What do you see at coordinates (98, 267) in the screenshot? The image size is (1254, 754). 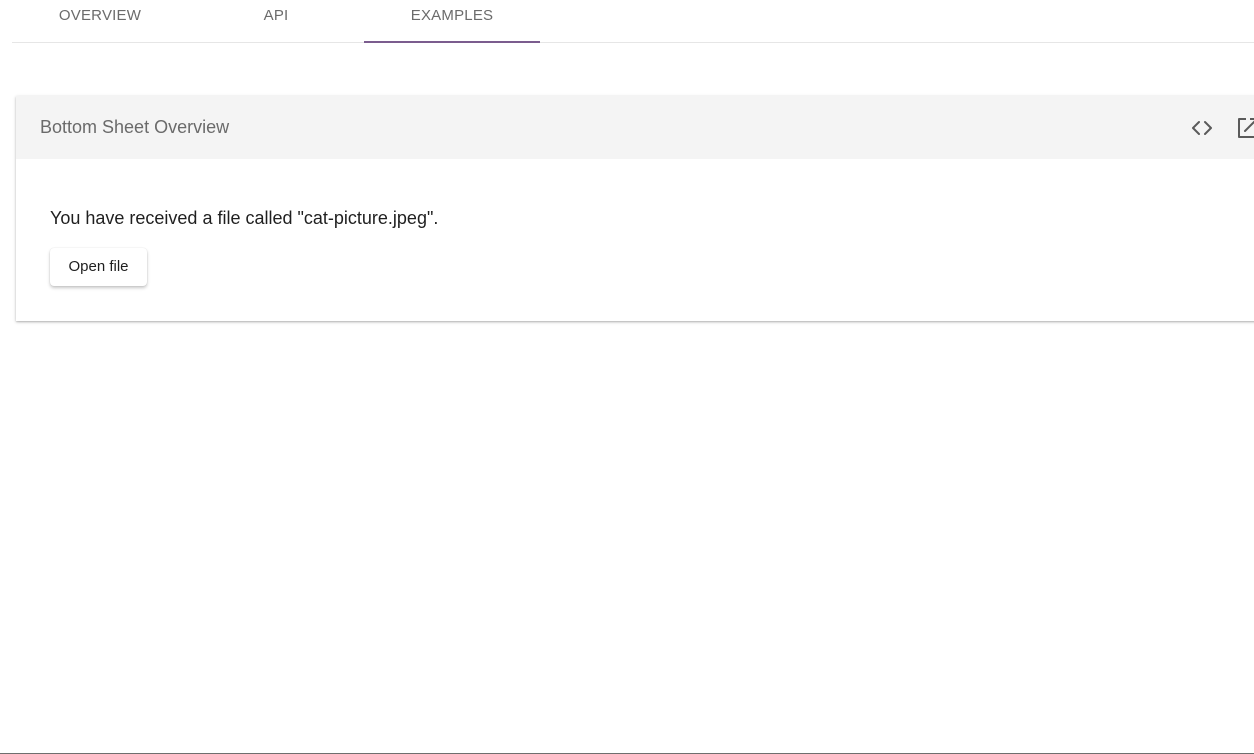 I see `open-file-button: Open file` at bounding box center [98, 267].